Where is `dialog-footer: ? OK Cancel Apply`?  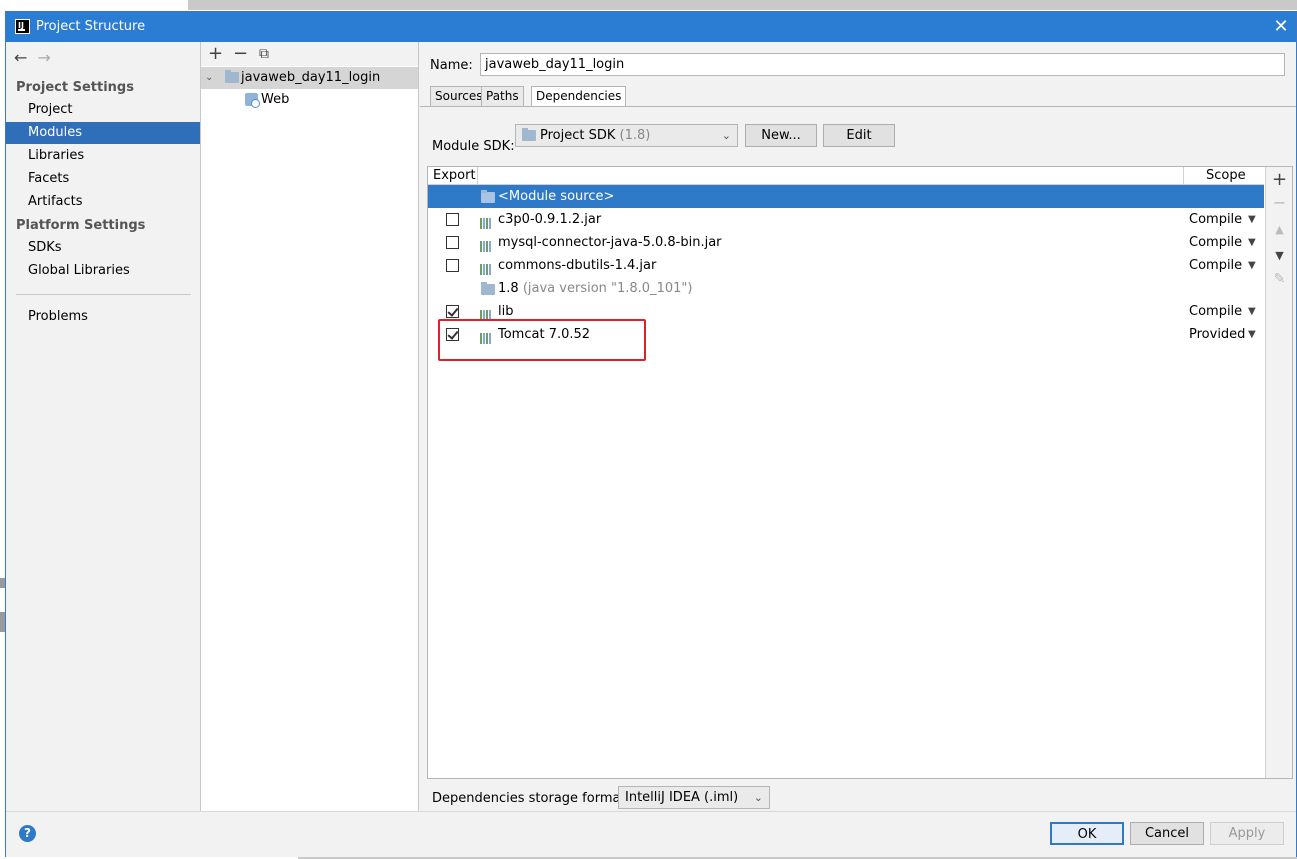 dialog-footer: ? OK Cancel Apply is located at coordinates (651, 834).